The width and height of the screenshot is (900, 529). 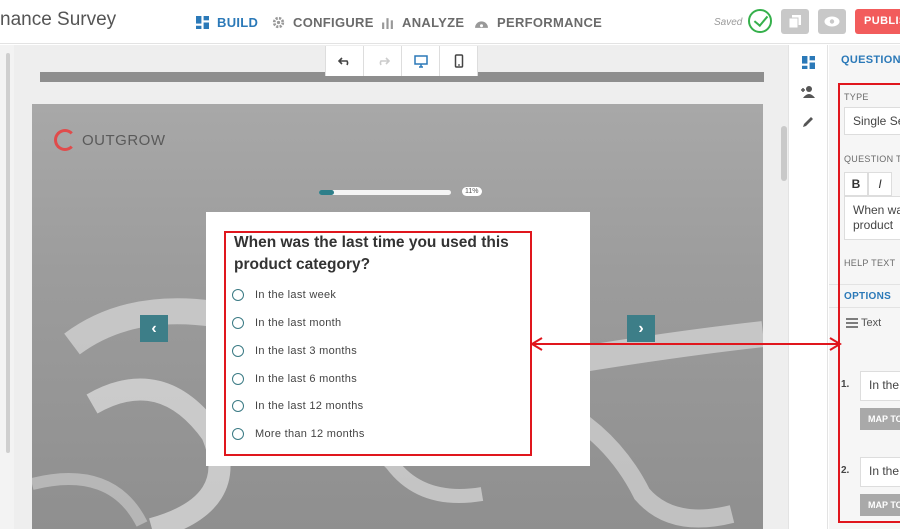 What do you see at coordinates (728, 22) in the screenshot?
I see `saved-status: Saved` at bounding box center [728, 22].